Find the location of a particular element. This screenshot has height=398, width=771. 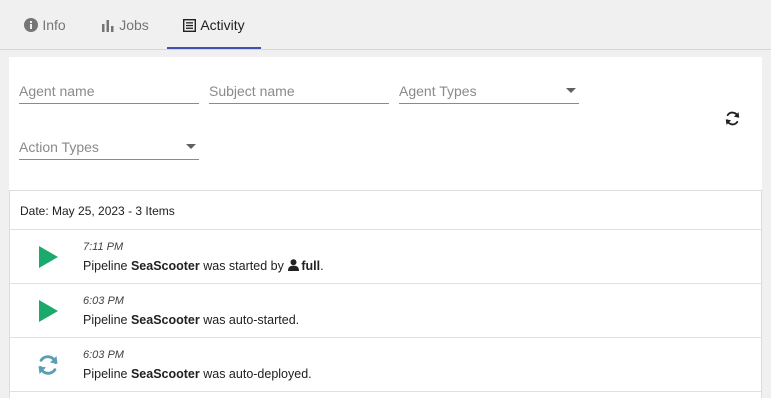

bar-chart-icon is located at coordinates (108, 25).